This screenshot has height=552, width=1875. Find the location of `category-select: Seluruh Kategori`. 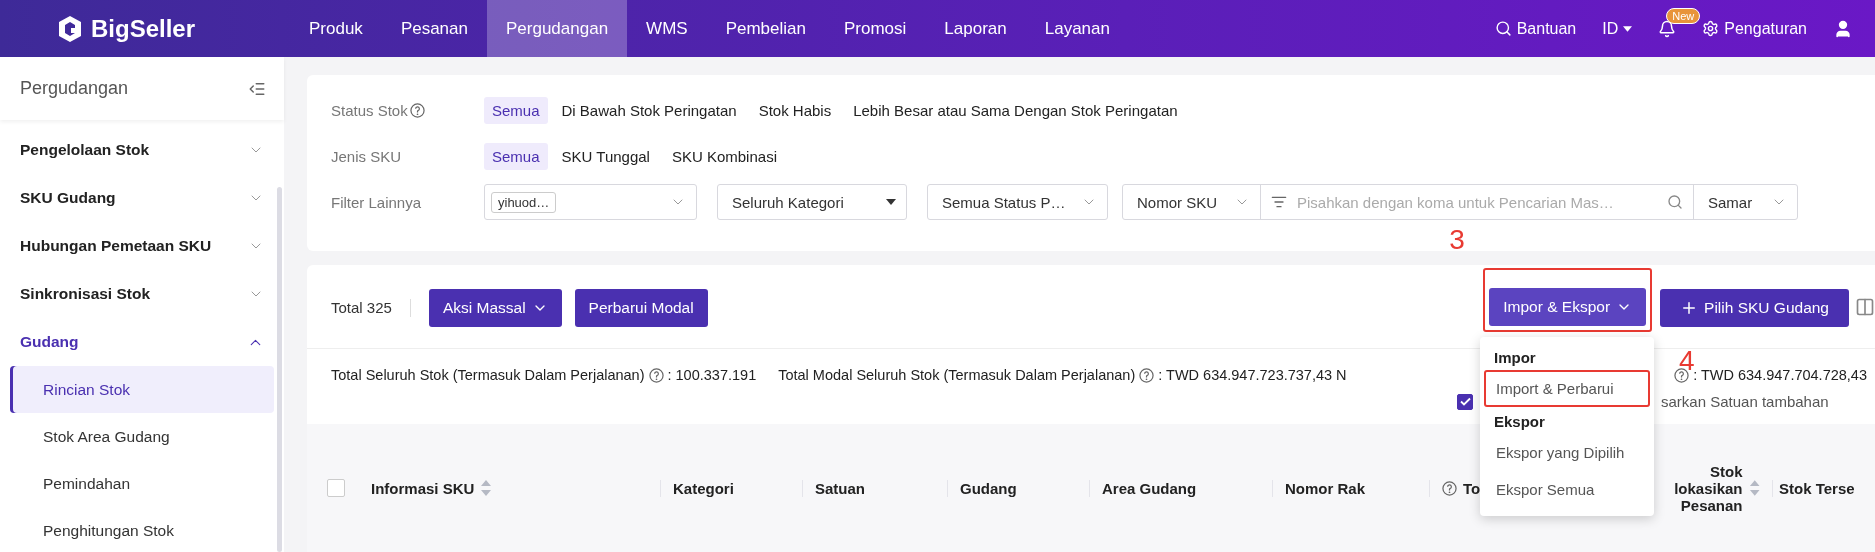

category-select: Seluruh Kategori is located at coordinates (812, 202).